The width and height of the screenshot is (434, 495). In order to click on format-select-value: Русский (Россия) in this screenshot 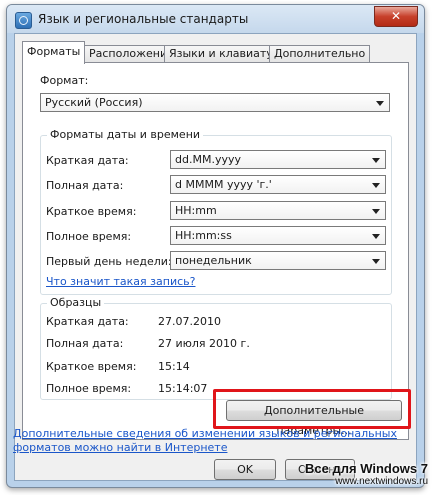, I will do `click(94, 102)`.